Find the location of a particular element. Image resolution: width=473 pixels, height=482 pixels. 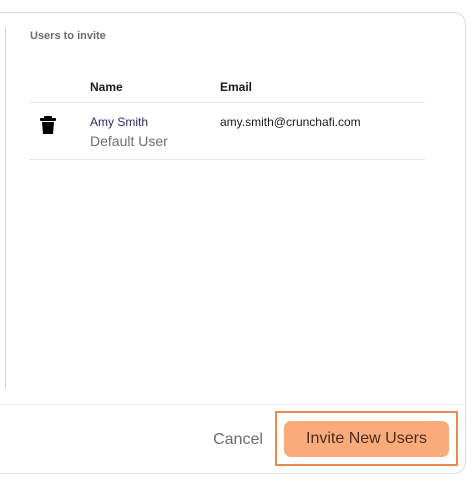

cancel-button: Cancel is located at coordinates (238, 440).